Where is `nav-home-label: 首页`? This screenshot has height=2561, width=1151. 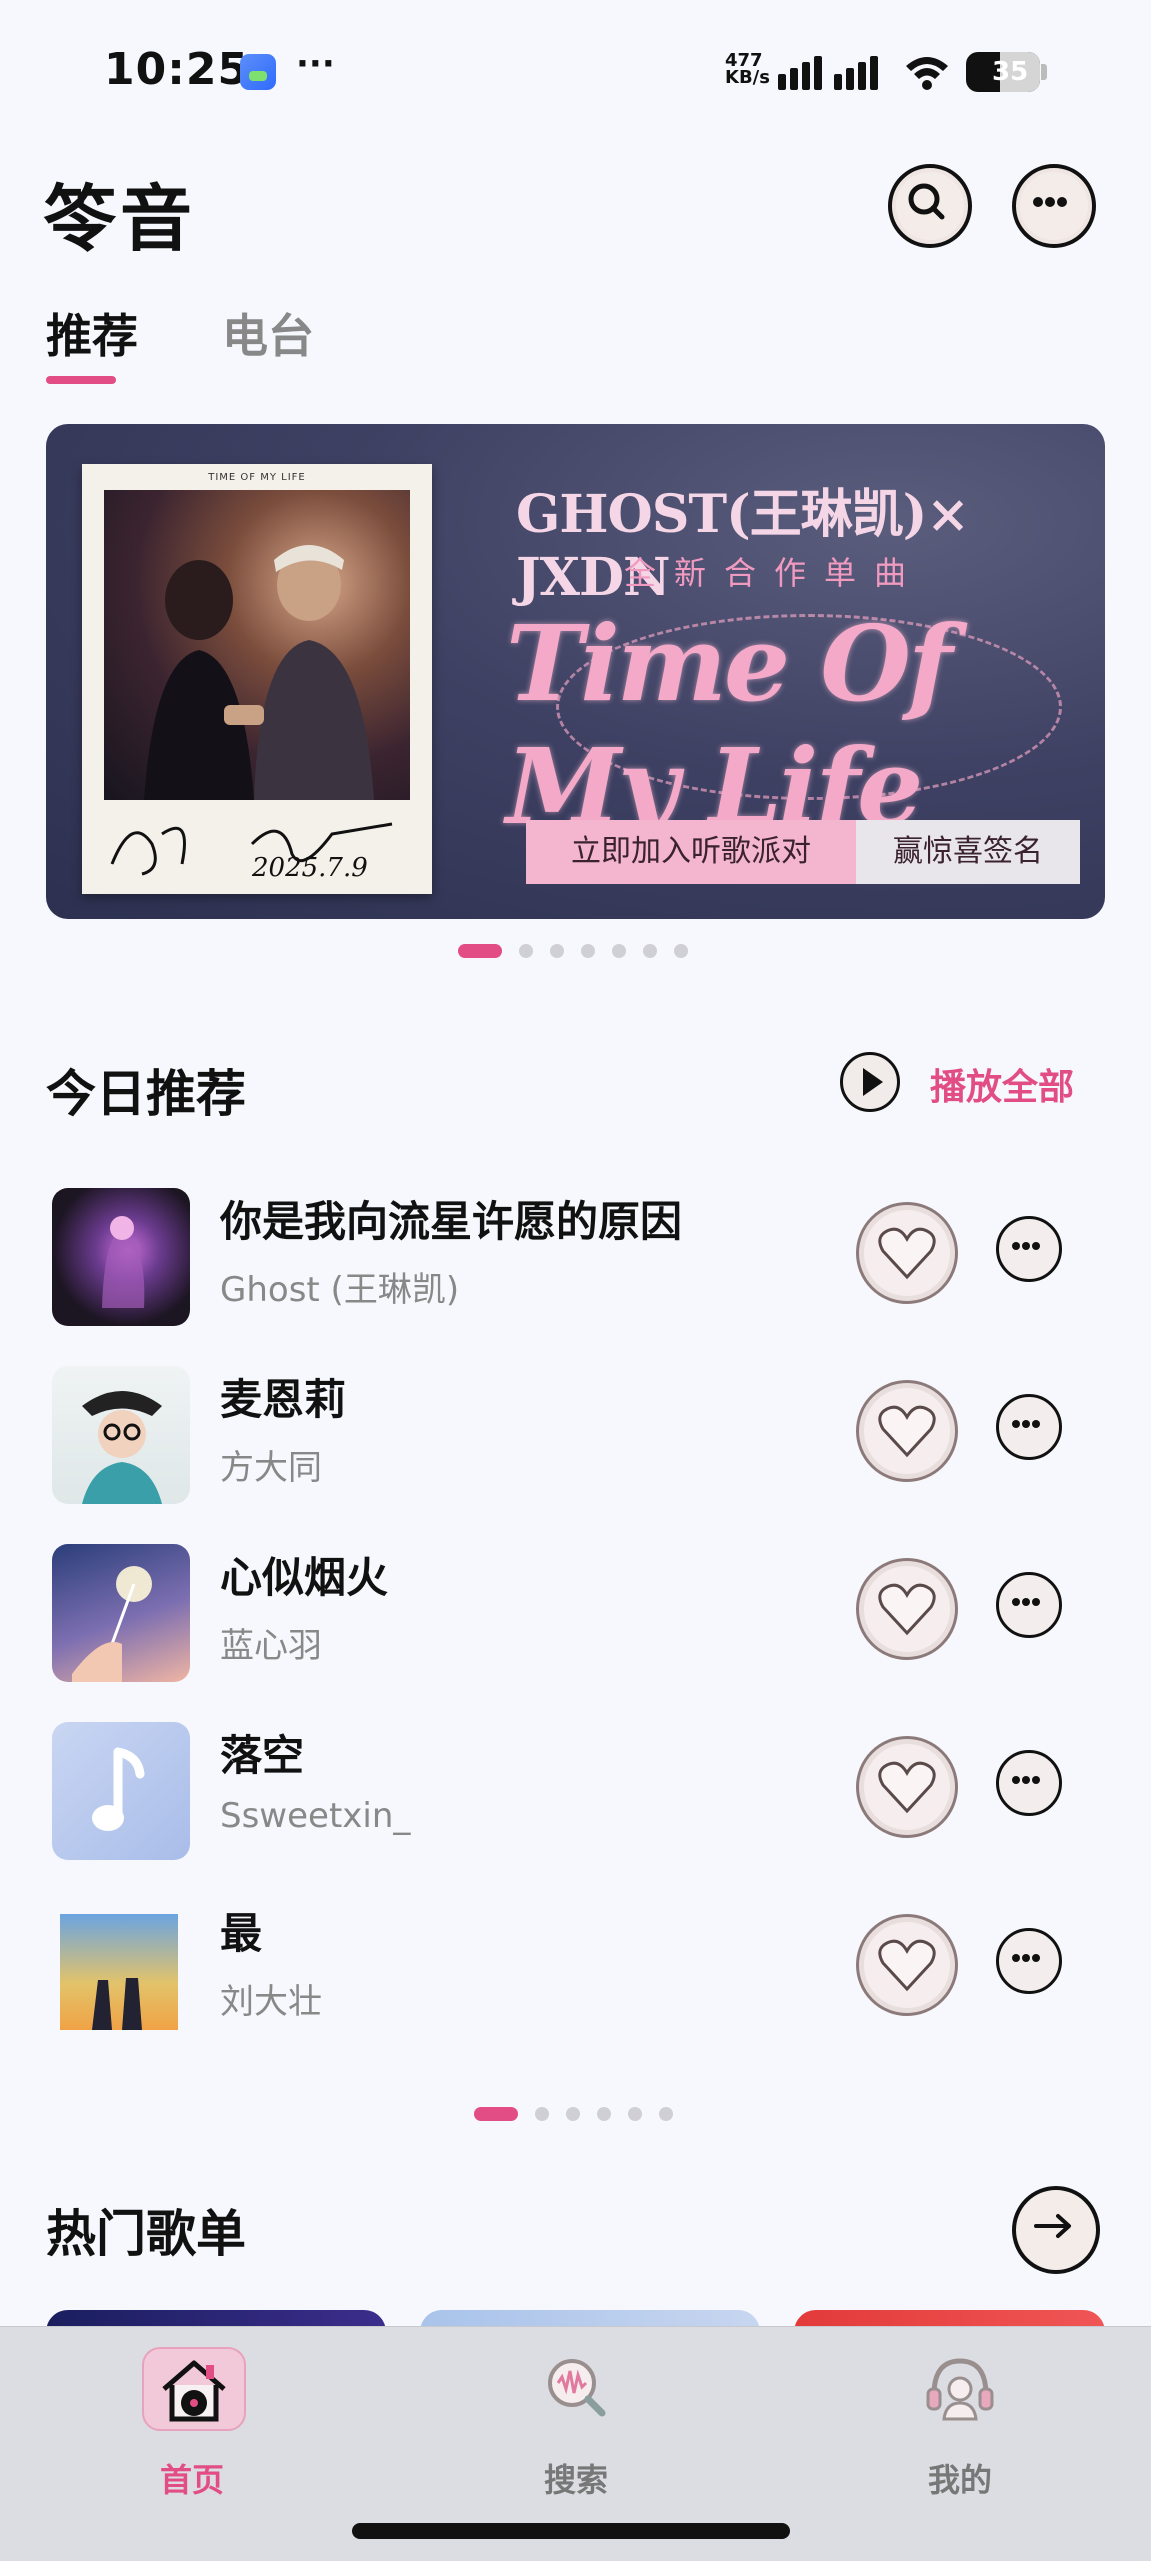
nav-home-label: 首页 is located at coordinates (191, 2480).